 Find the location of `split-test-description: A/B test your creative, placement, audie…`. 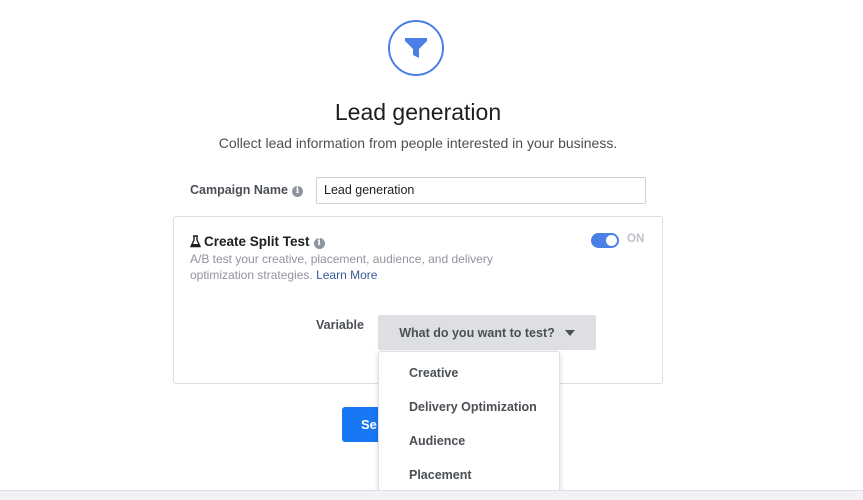

split-test-description: A/B test your creative, placement, audie… is located at coordinates (365, 267).